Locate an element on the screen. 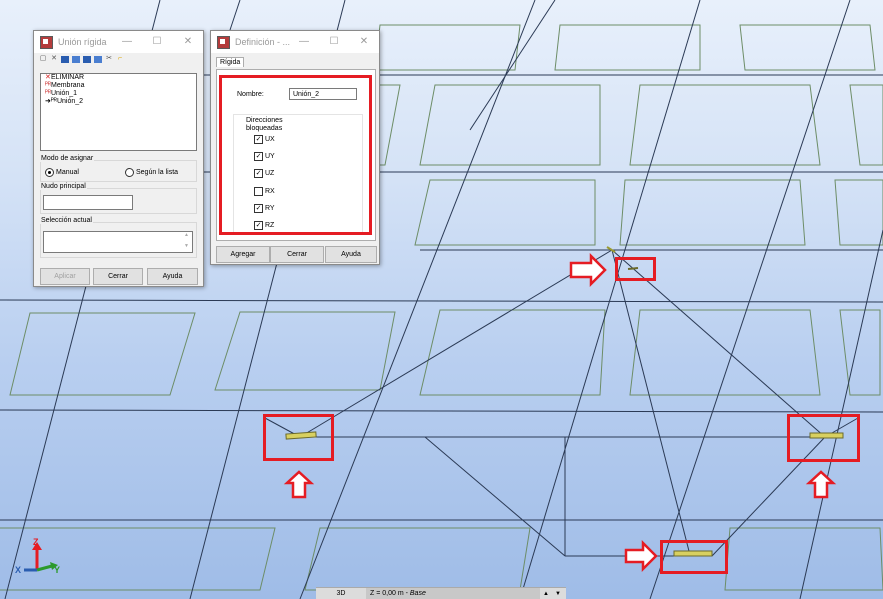  current-selection-input is located at coordinates (118, 242).